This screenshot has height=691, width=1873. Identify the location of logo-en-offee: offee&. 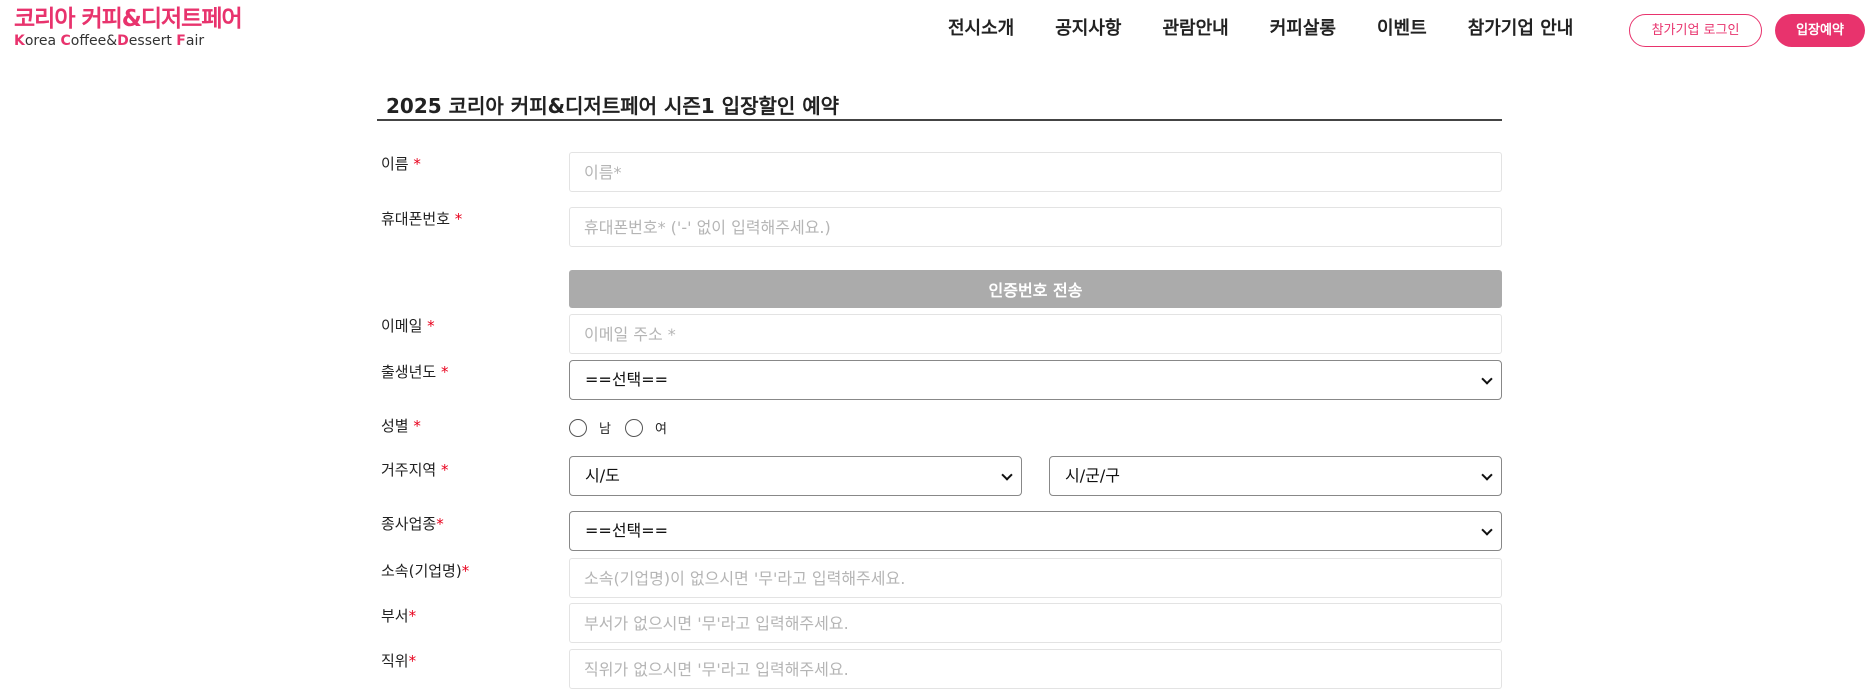
(94, 41).